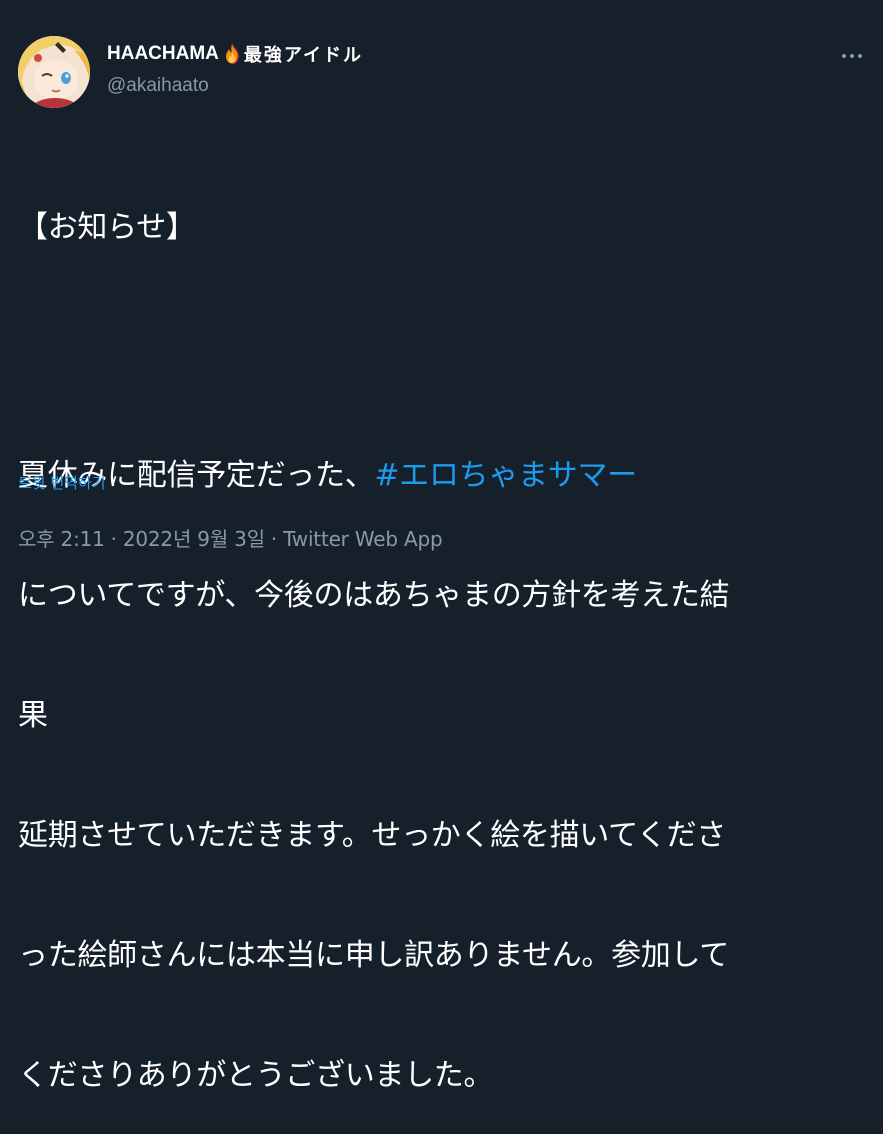 The height and width of the screenshot is (1134, 883). Describe the element at coordinates (232, 54) in the screenshot. I see `fire-emoji-icon` at that location.